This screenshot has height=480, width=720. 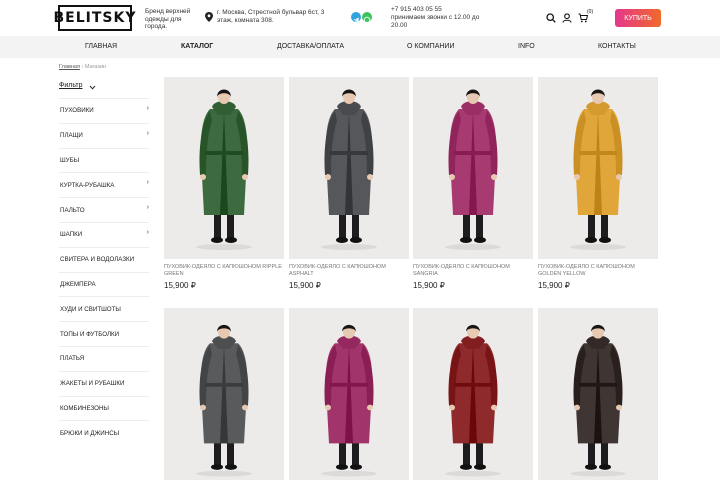 What do you see at coordinates (92, 87) in the screenshot?
I see `chevron-down-icon` at bounding box center [92, 87].